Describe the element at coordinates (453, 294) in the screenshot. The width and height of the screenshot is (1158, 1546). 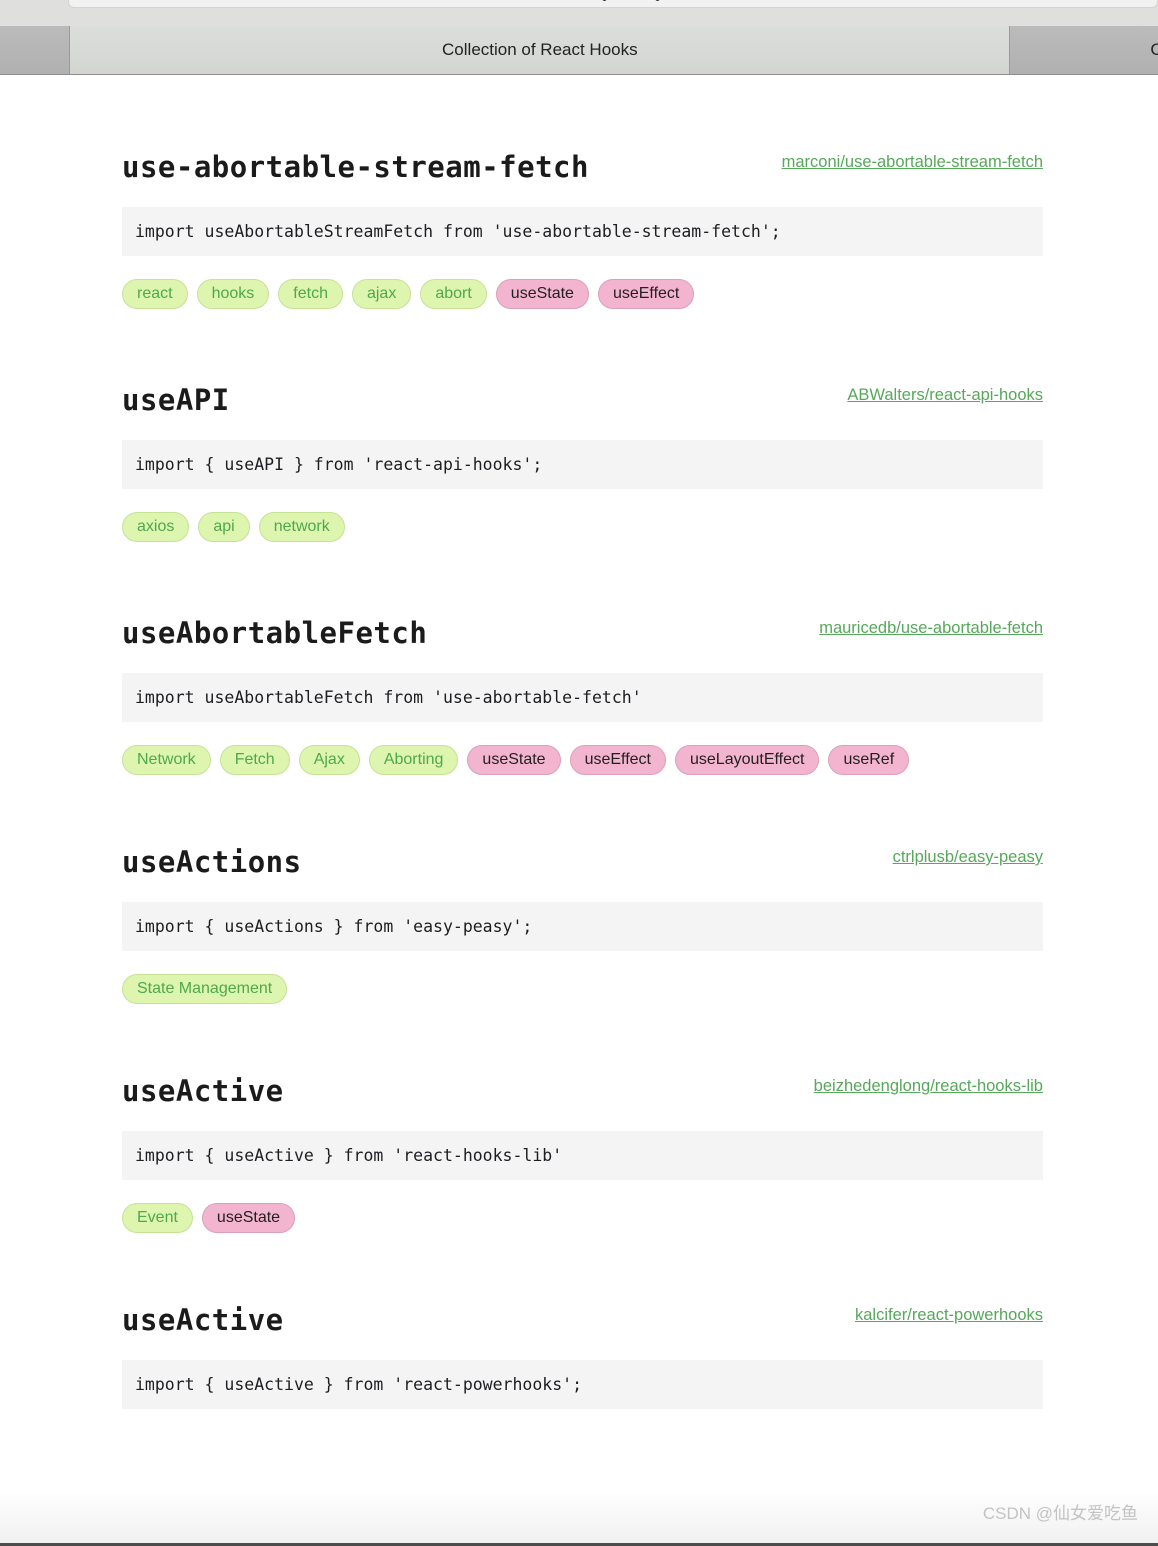
I see `tag-abort: abort` at that location.